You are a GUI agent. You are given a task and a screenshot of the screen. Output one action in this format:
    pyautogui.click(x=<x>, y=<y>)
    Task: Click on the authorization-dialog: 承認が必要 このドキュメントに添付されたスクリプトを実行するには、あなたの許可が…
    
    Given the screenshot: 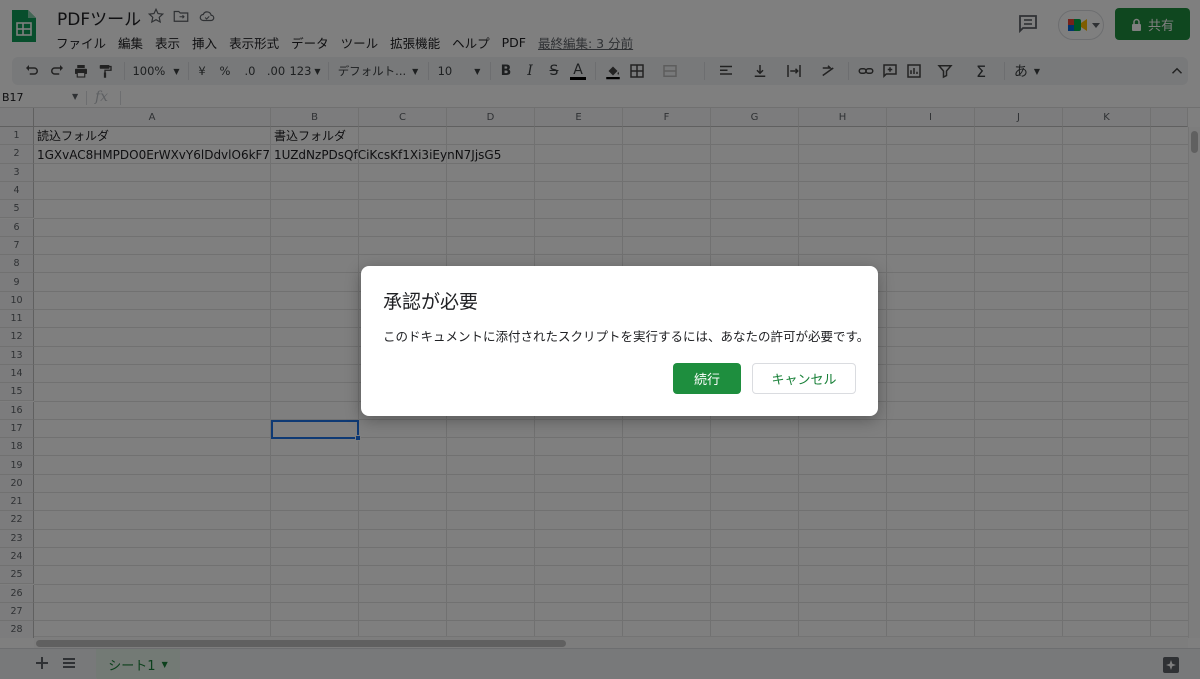 What is the action you would take?
    pyautogui.click(x=619, y=341)
    